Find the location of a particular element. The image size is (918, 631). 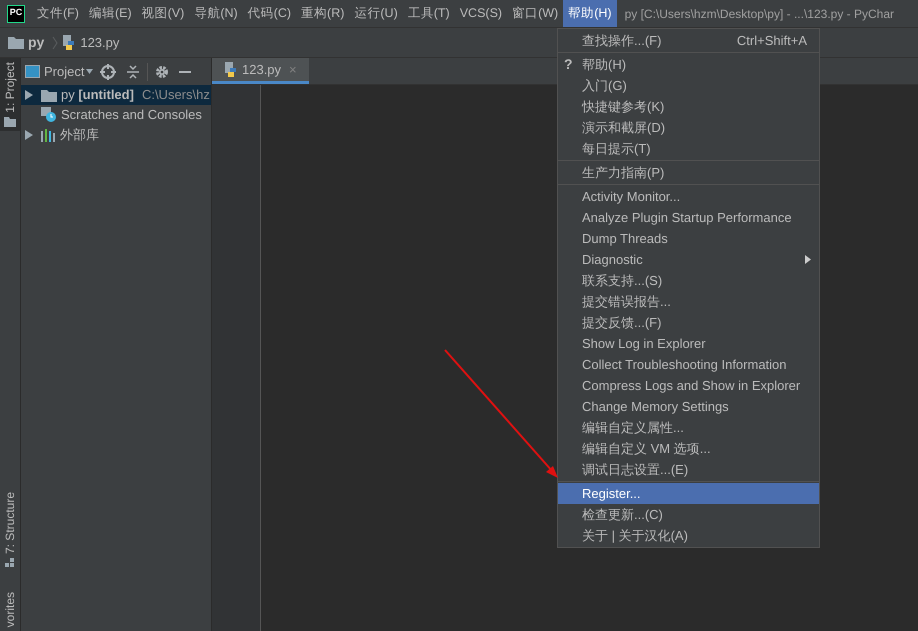

menu-item: VCS(S) is located at coordinates (481, 13).